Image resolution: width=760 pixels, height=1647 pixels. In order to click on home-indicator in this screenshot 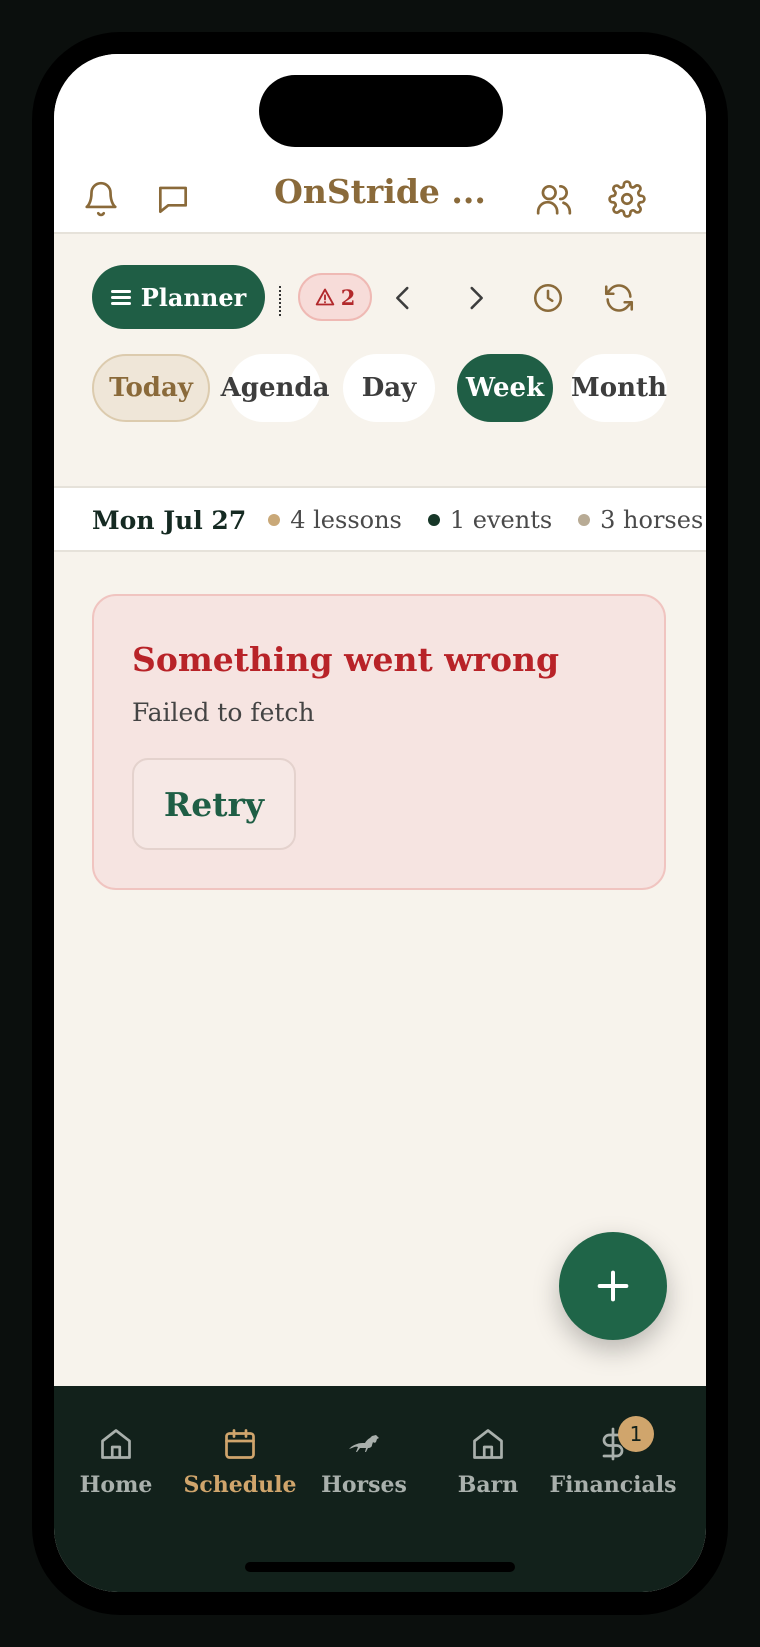, I will do `click(380, 1567)`.